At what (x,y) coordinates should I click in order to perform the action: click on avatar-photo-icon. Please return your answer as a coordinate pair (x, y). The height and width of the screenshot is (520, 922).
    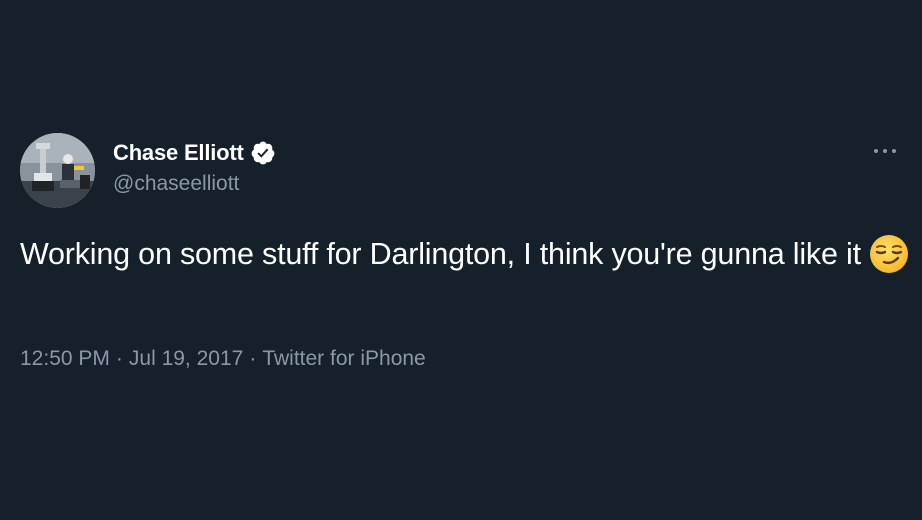
    Looking at the image, I should click on (57, 170).